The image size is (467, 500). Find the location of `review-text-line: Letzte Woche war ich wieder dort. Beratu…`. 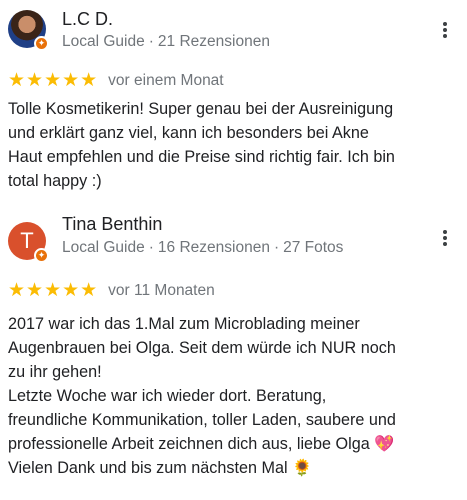

review-text-line: Letzte Woche war ich wieder dort. Beratu… is located at coordinates (167, 396).